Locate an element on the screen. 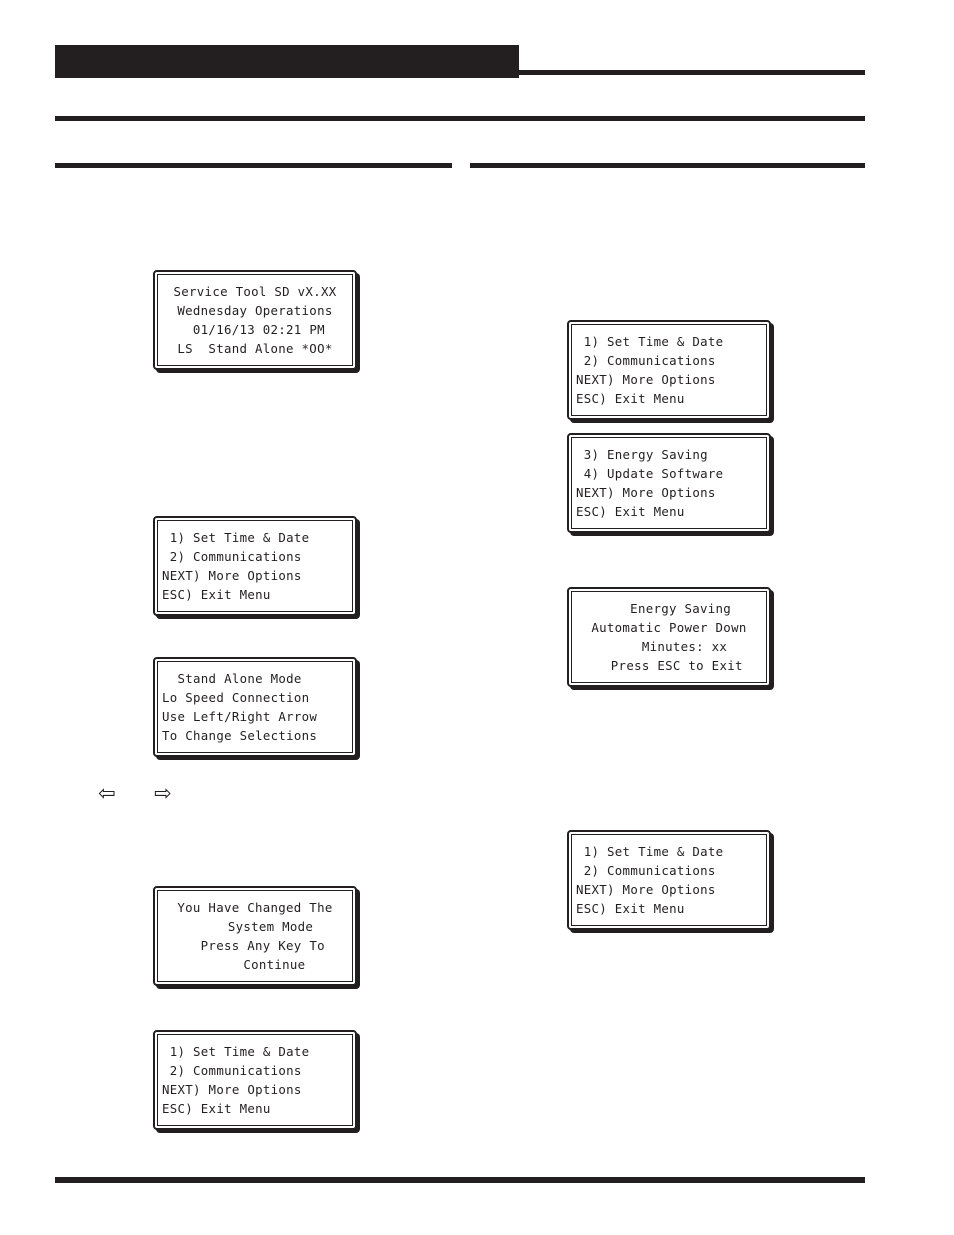 Image resolution: width=954 pixels, height=1235 pixels. header-section-rule is located at coordinates (460, 118).